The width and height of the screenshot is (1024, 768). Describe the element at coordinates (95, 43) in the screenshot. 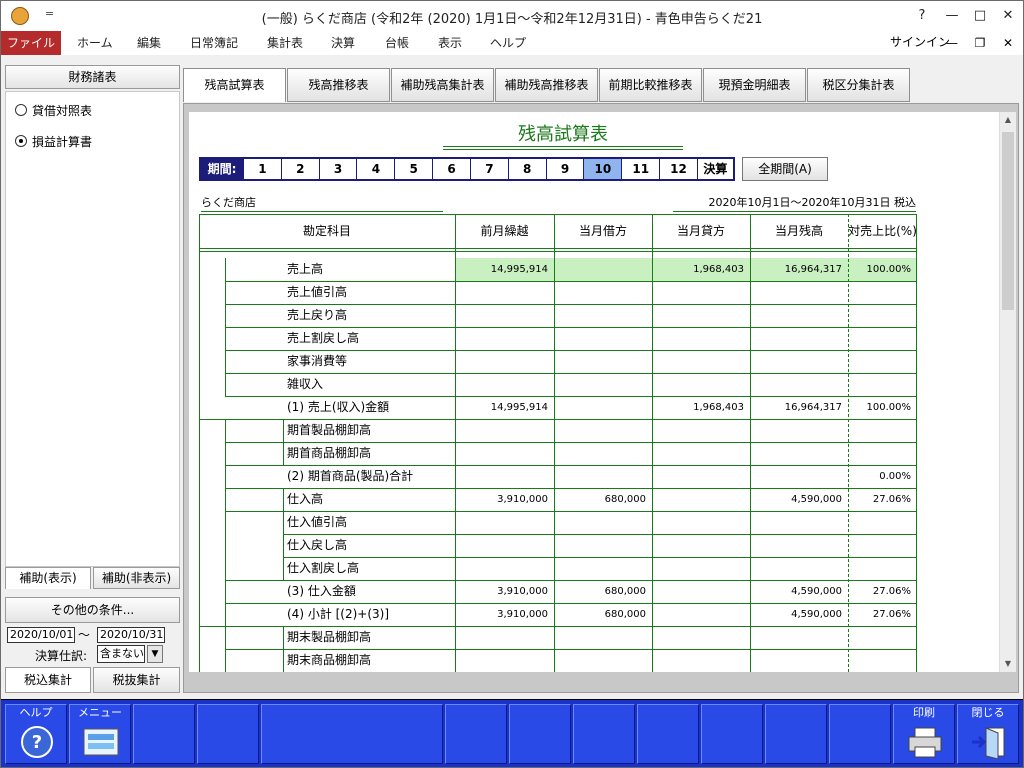

I see `menu-home: ホーム` at that location.